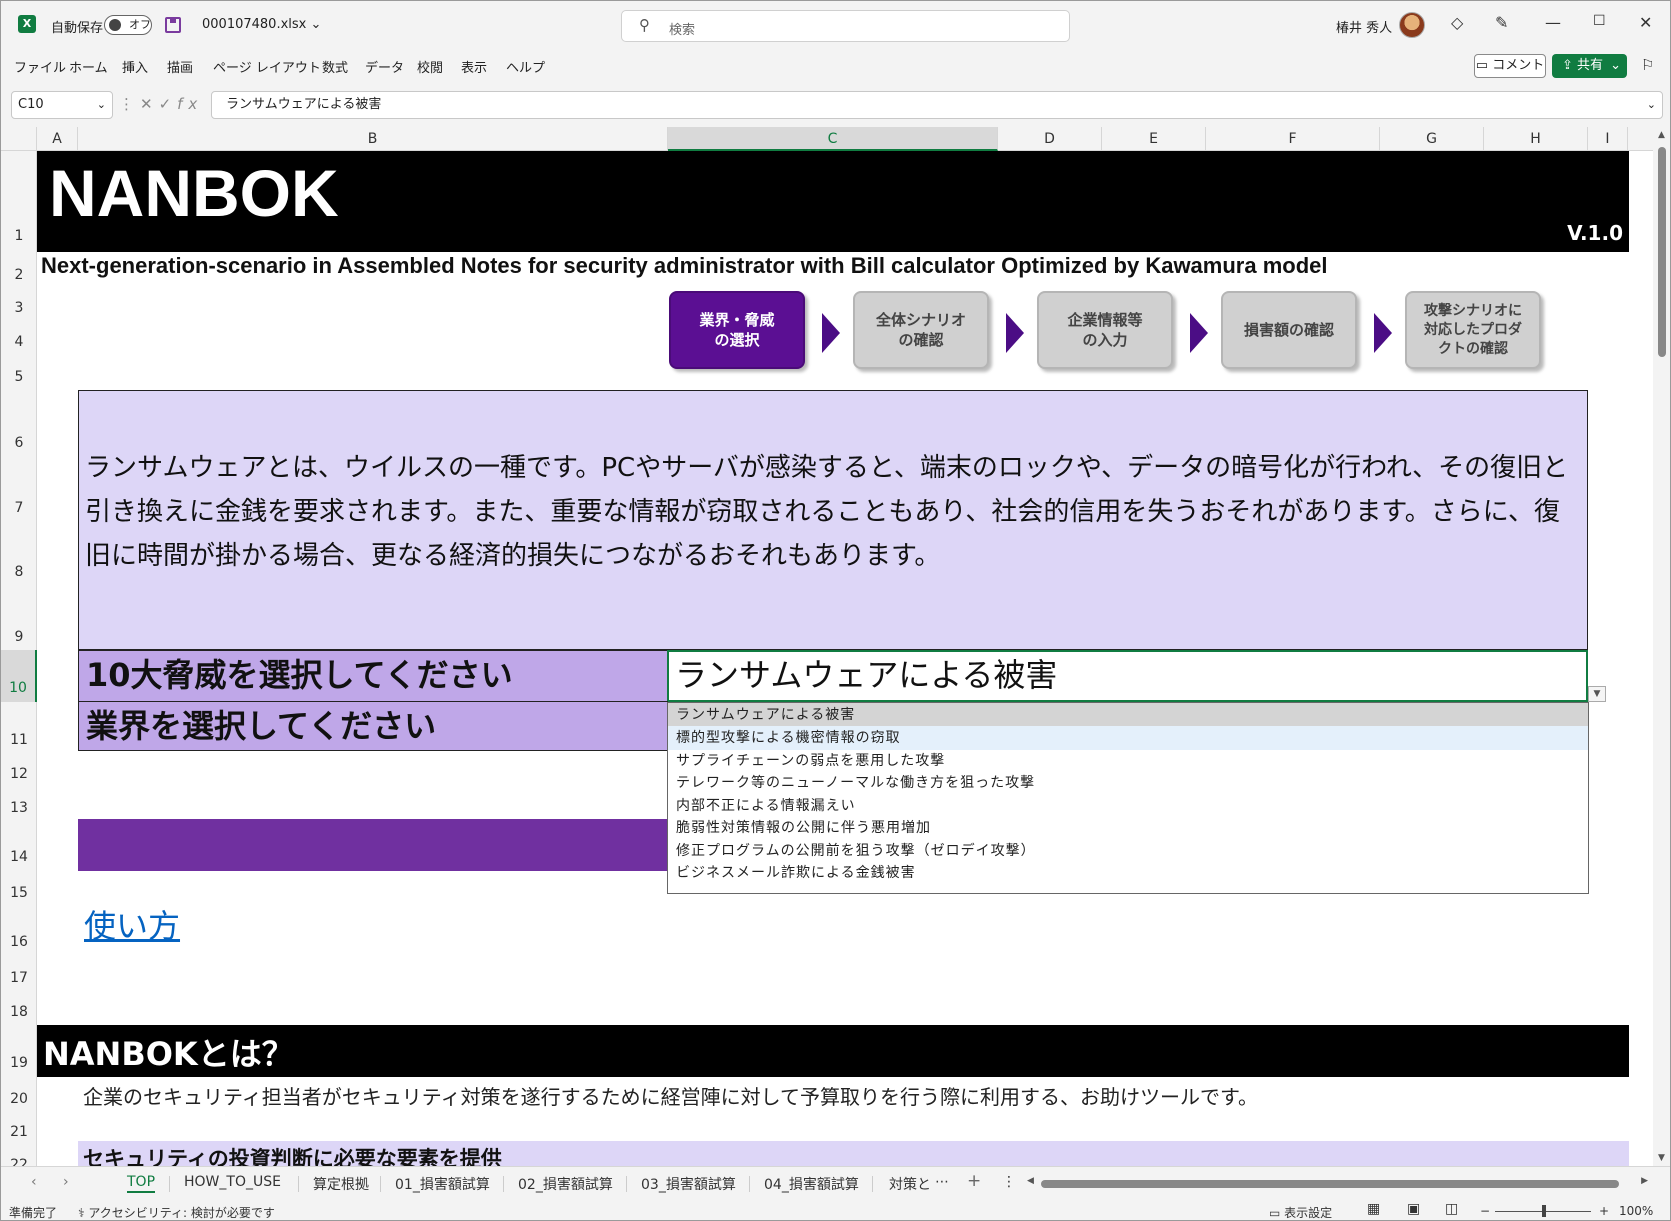 This screenshot has width=1671, height=1221. I want to click on more-options-icon: ⋮, so click(1009, 1182).